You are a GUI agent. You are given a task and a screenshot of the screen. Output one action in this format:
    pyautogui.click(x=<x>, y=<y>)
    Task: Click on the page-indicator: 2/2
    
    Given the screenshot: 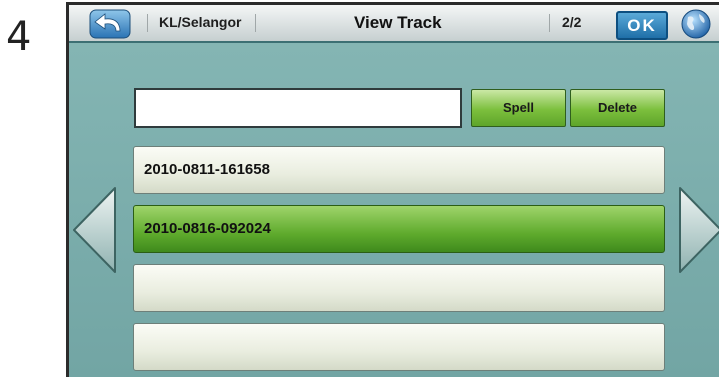 What is the action you would take?
    pyautogui.click(x=572, y=22)
    